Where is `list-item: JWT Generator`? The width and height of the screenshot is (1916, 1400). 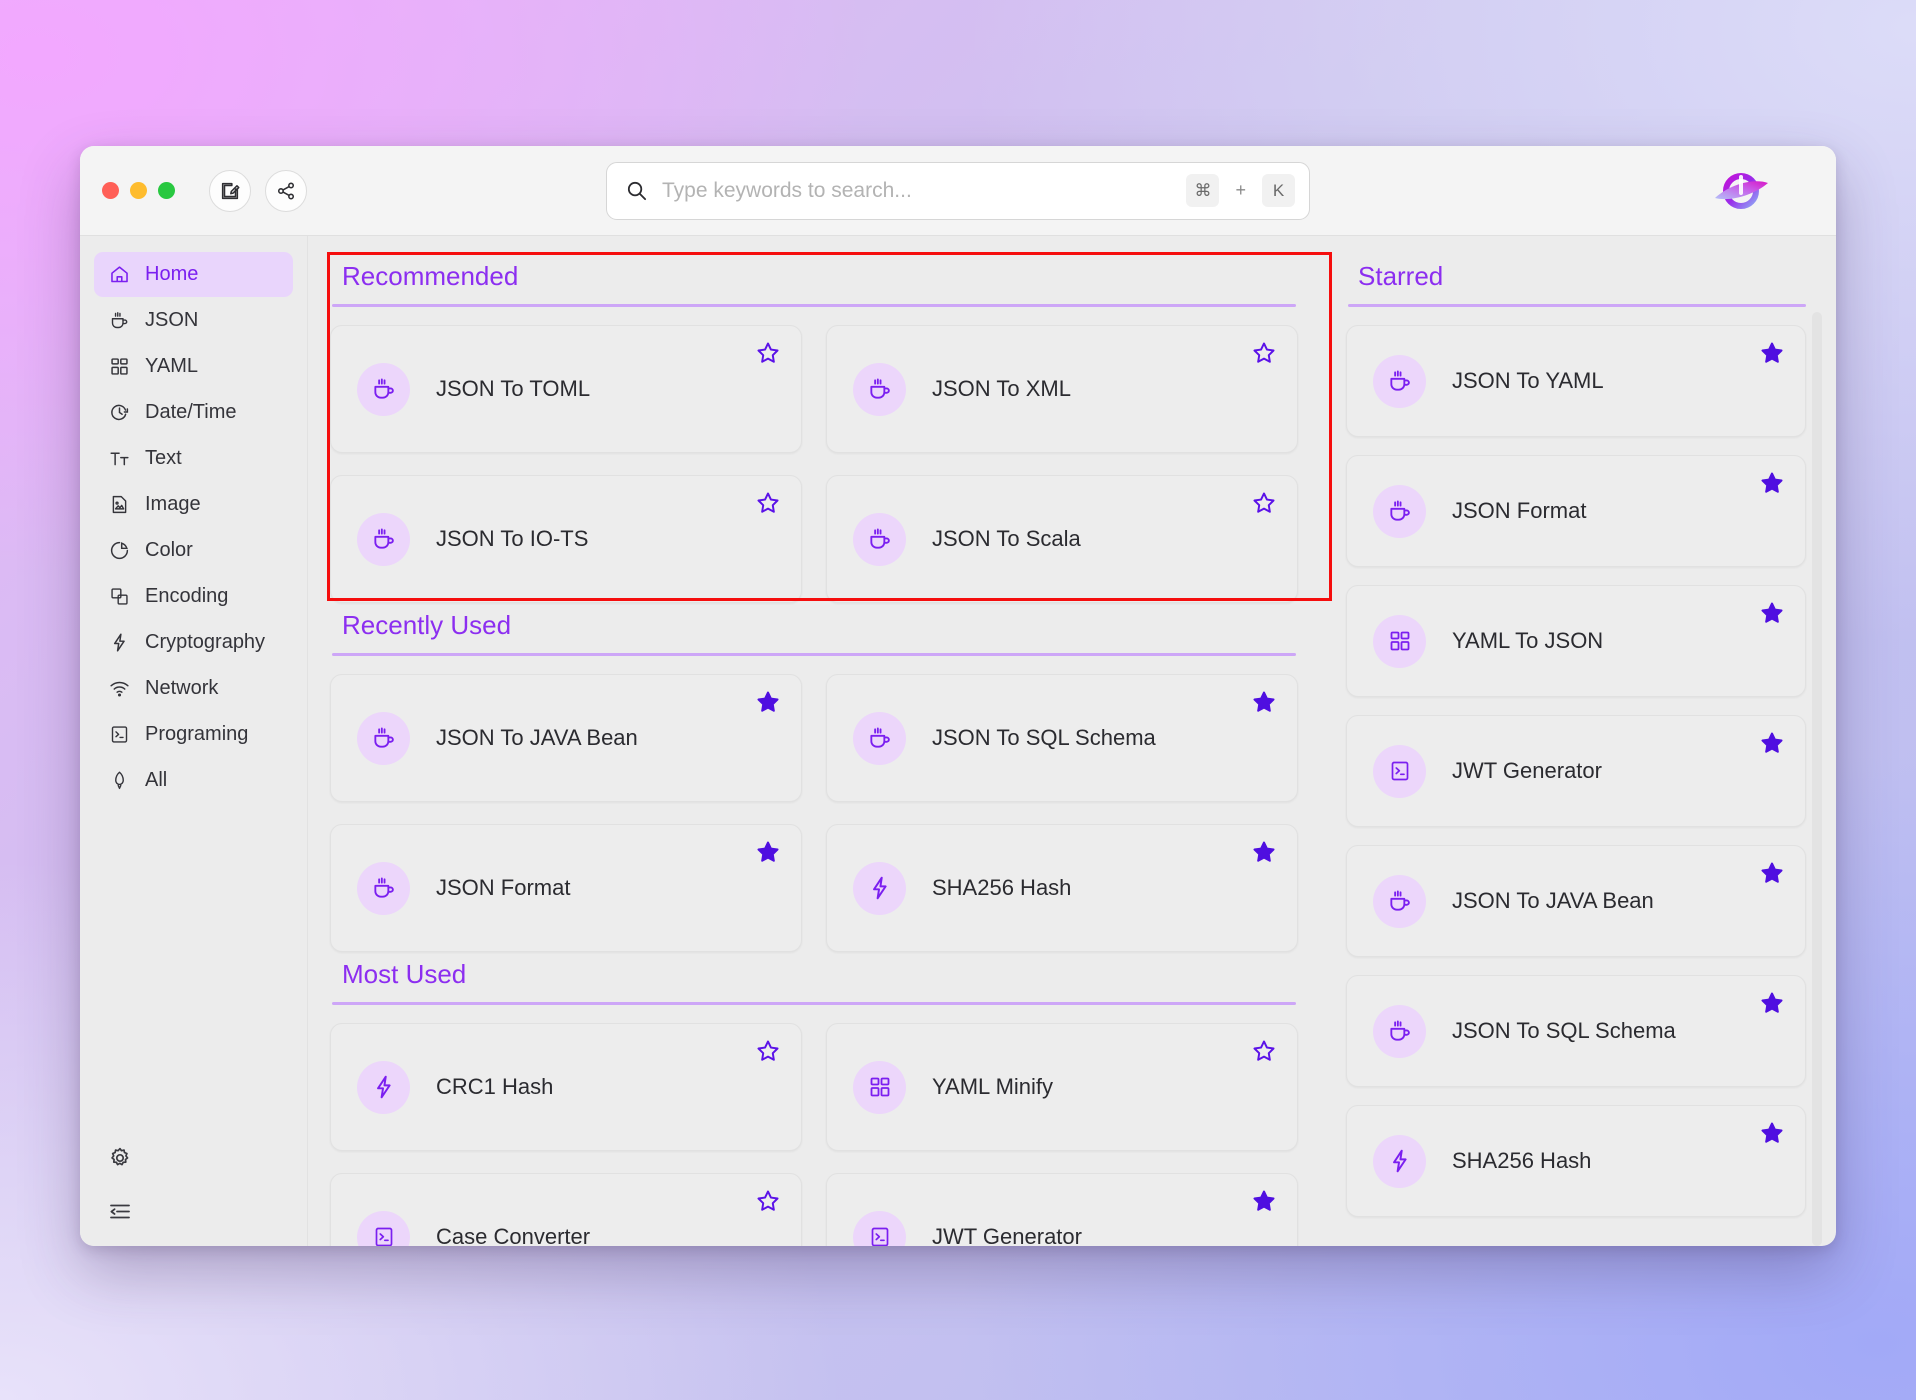 list-item: JWT Generator is located at coordinates (1576, 771).